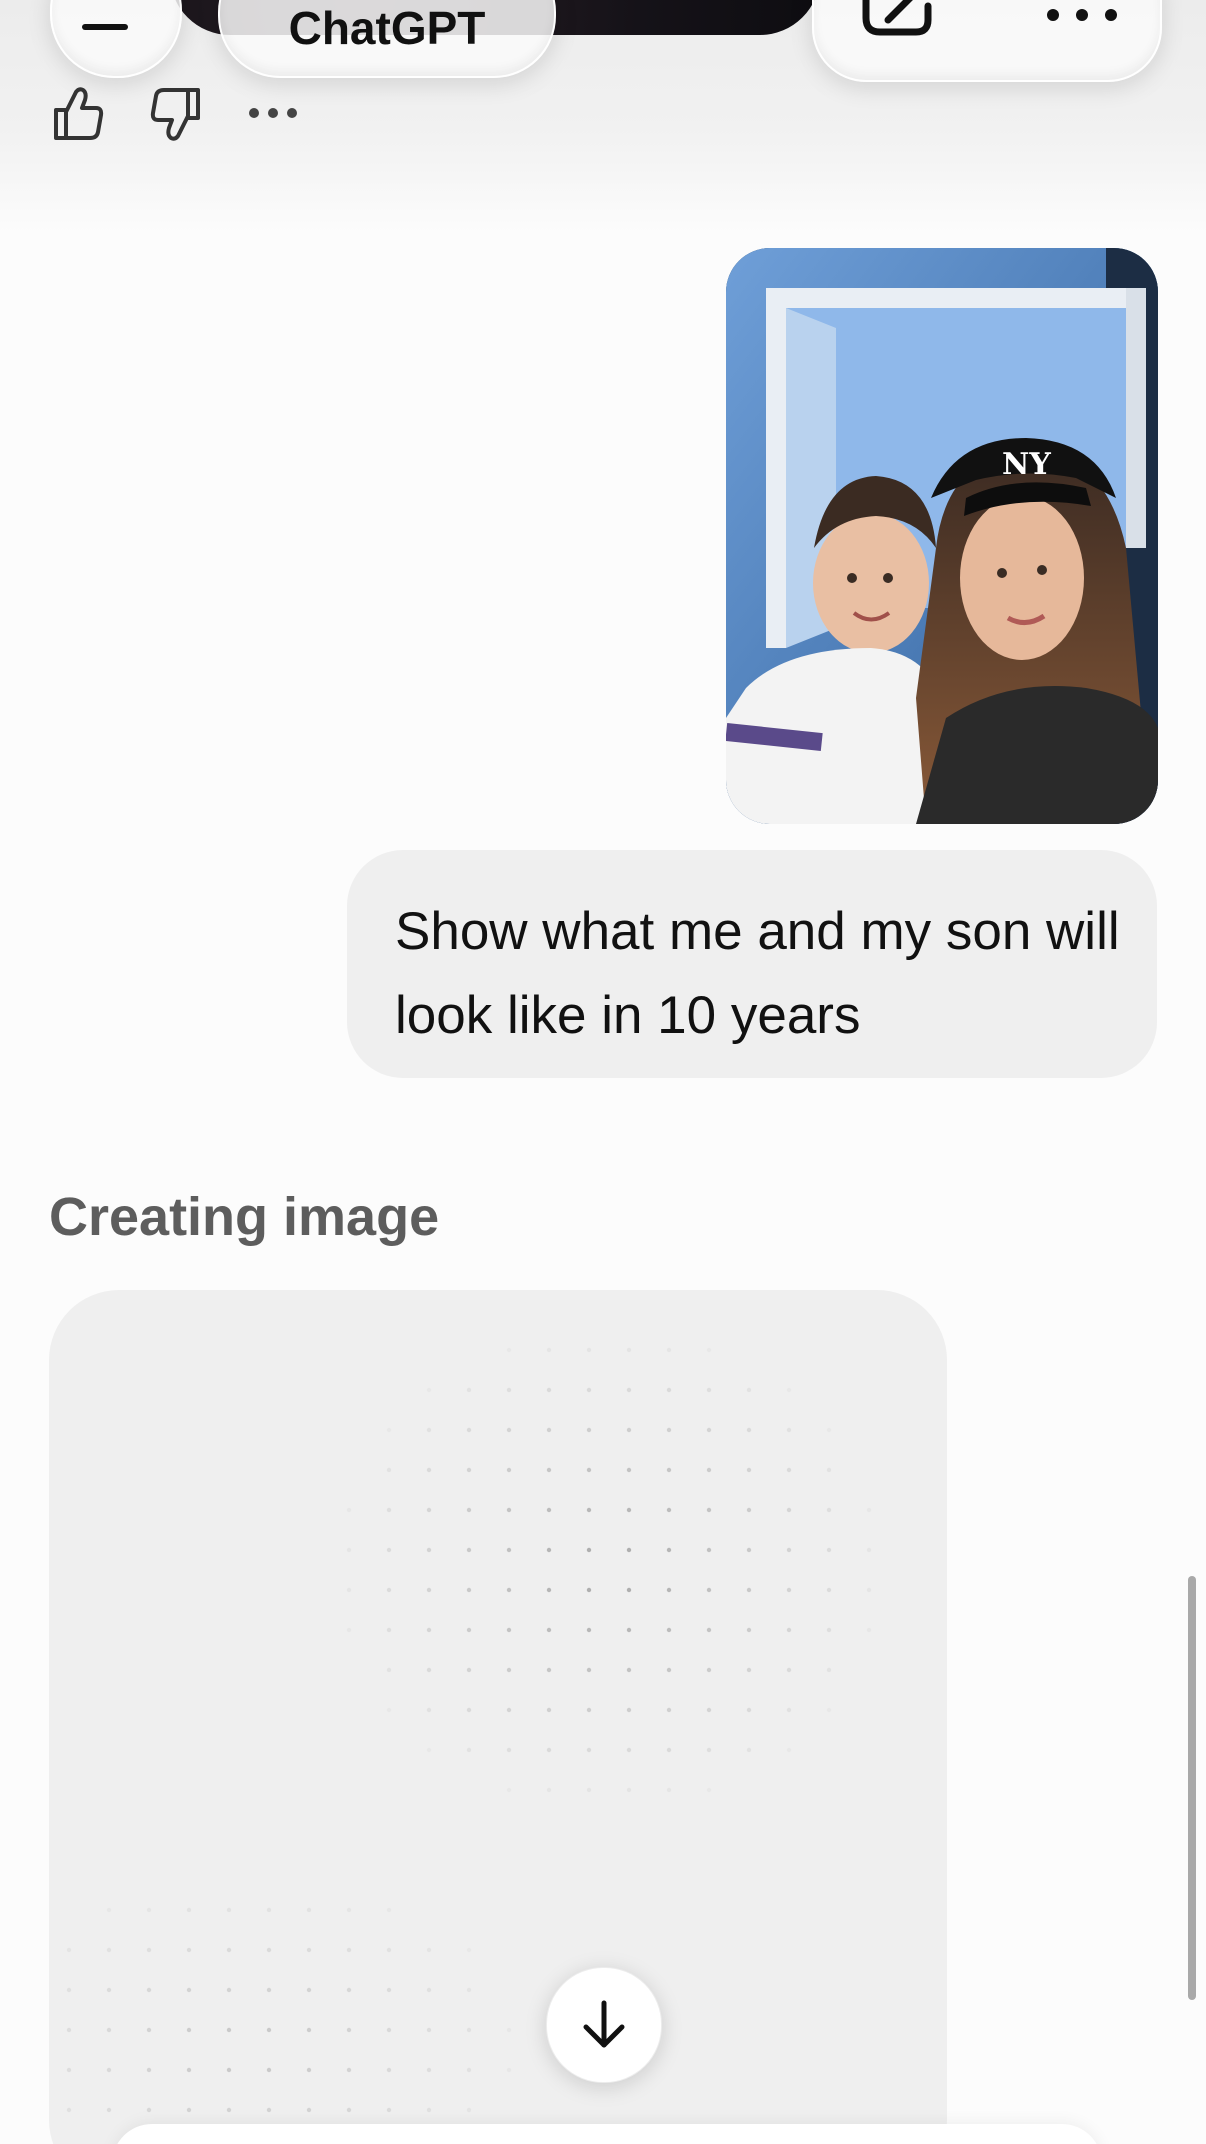 The width and height of the screenshot is (1206, 2144). What do you see at coordinates (604, 2025) in the screenshot?
I see `scroll-to-bottom-button` at bounding box center [604, 2025].